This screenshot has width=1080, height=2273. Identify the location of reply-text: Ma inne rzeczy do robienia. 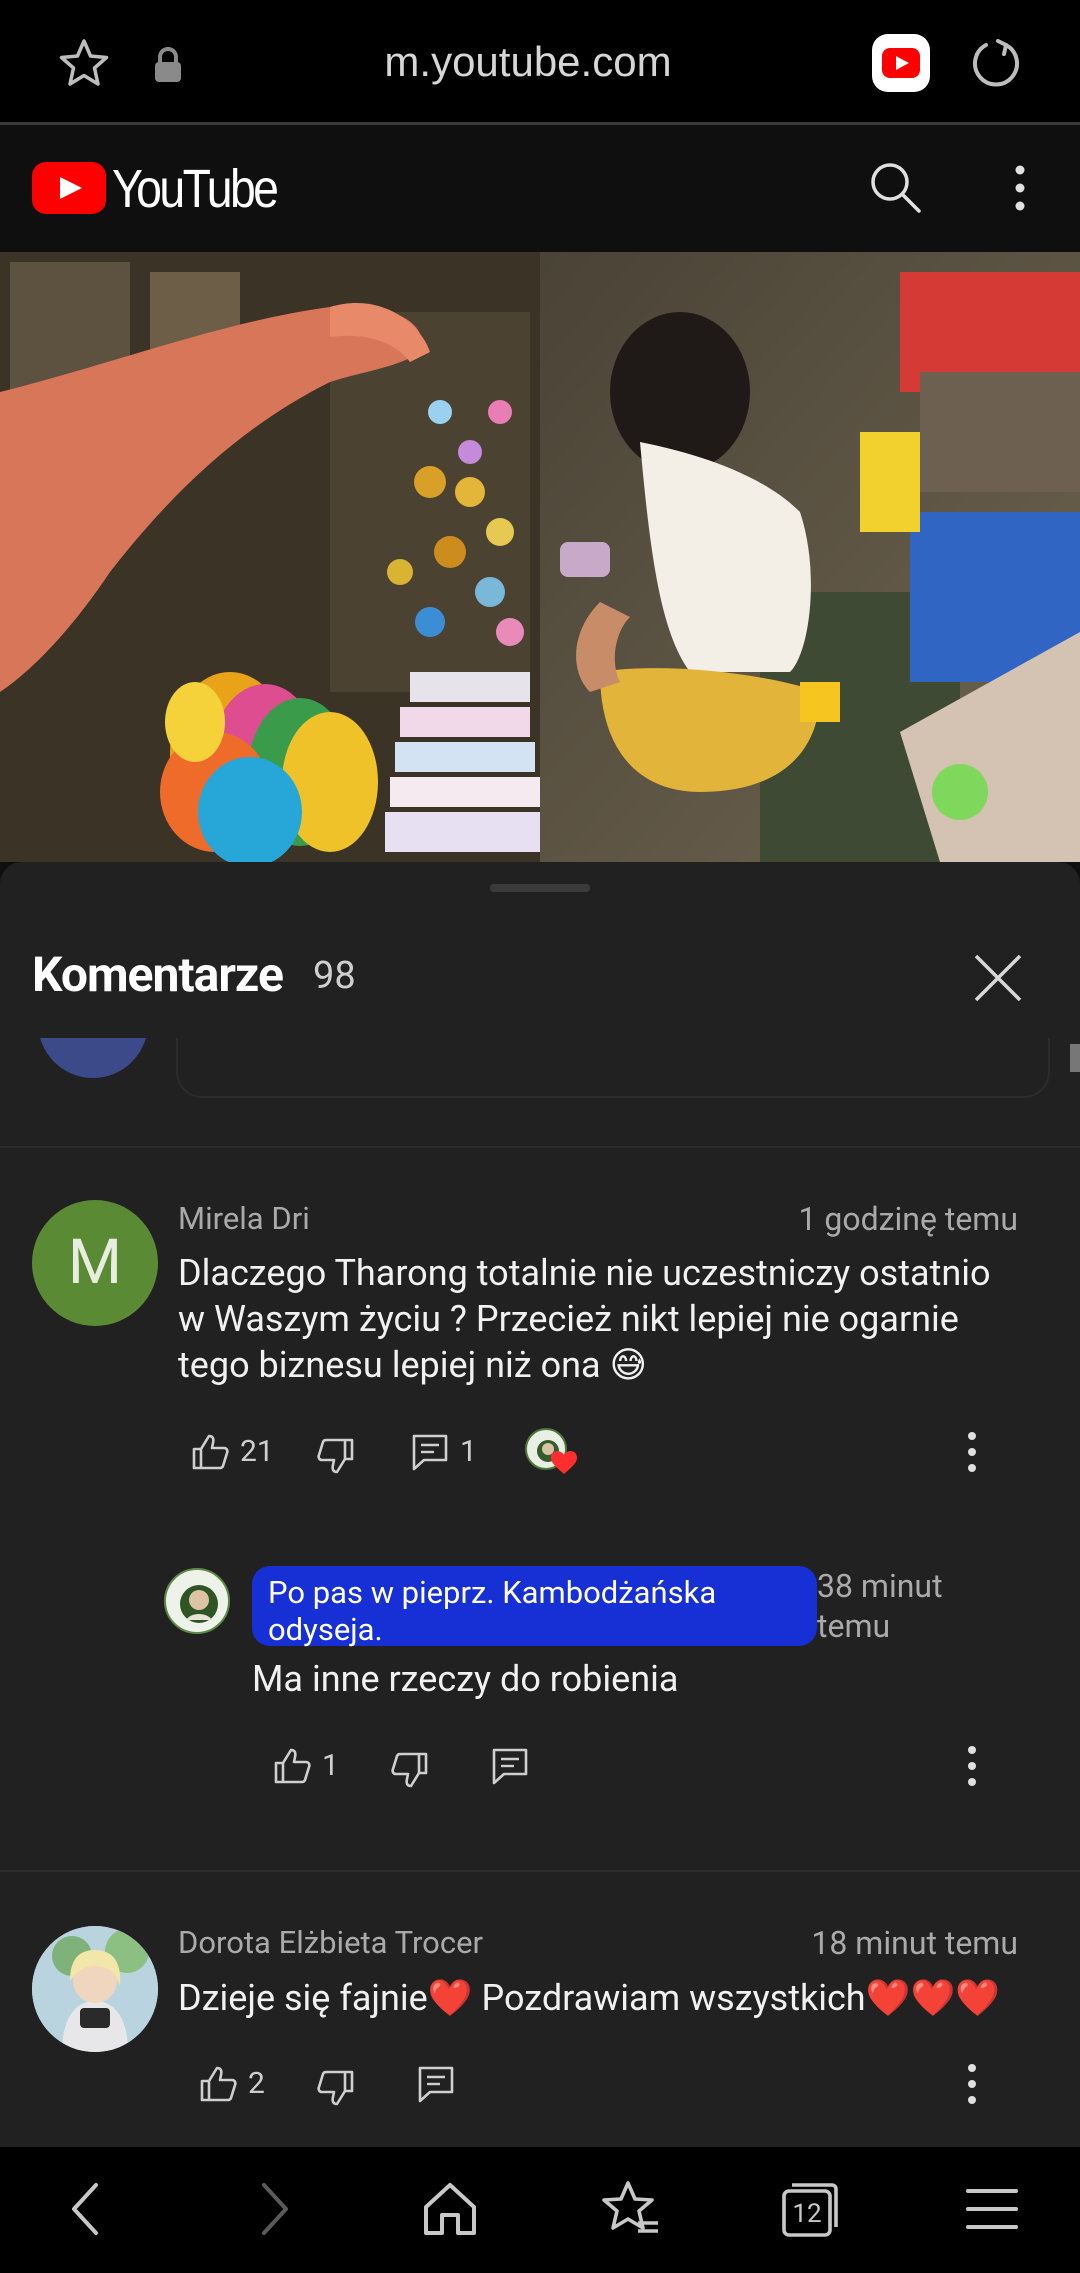
(465, 1679).